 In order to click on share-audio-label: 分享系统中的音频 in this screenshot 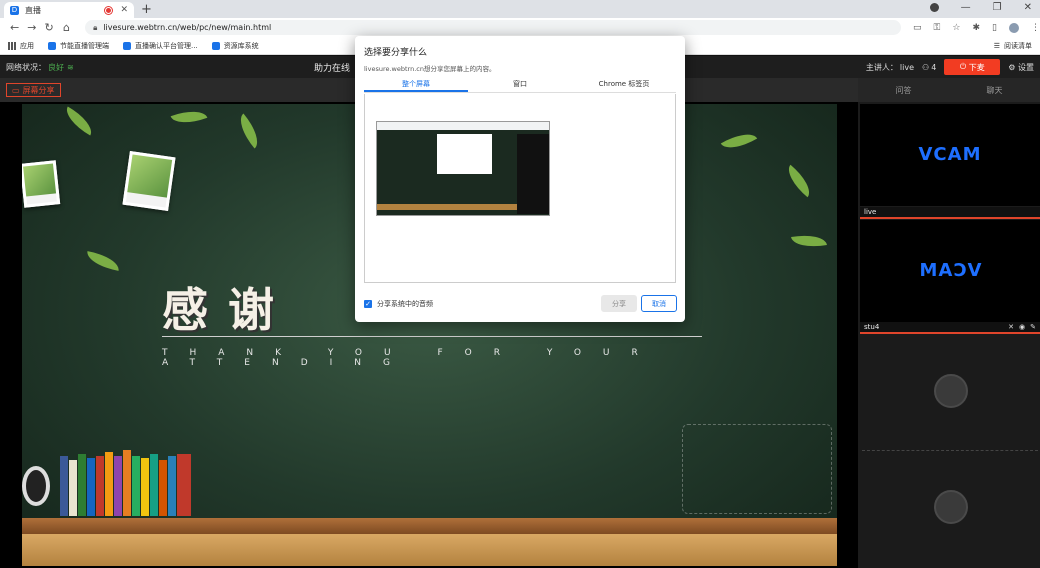, I will do `click(405, 304)`.